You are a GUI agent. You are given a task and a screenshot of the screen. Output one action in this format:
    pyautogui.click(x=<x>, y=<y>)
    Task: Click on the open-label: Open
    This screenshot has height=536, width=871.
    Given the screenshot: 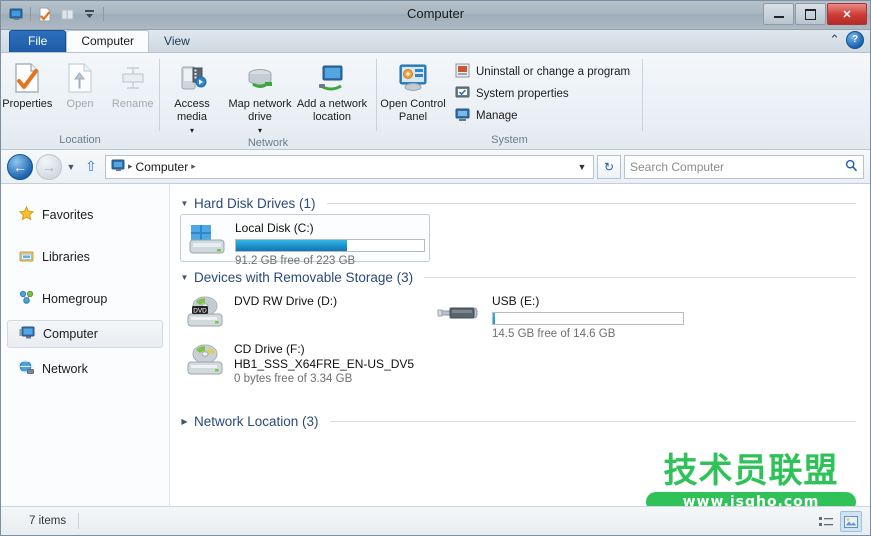 What is the action you would take?
    pyautogui.click(x=80, y=104)
    